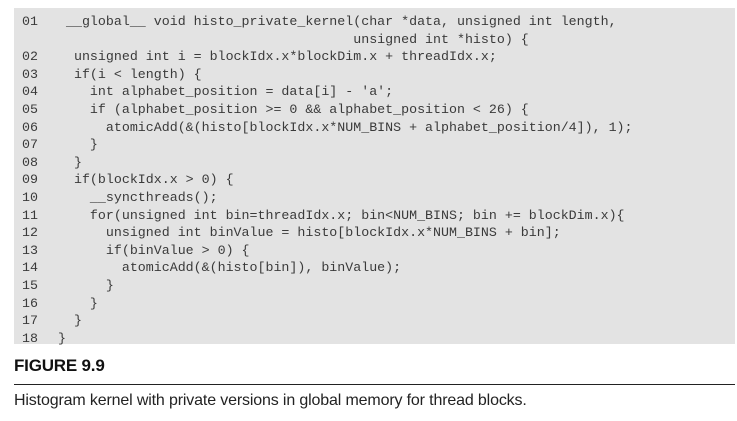 The width and height of the screenshot is (737, 421). What do you see at coordinates (130, 74) in the screenshot?
I see `code-text: if(i < length) {` at bounding box center [130, 74].